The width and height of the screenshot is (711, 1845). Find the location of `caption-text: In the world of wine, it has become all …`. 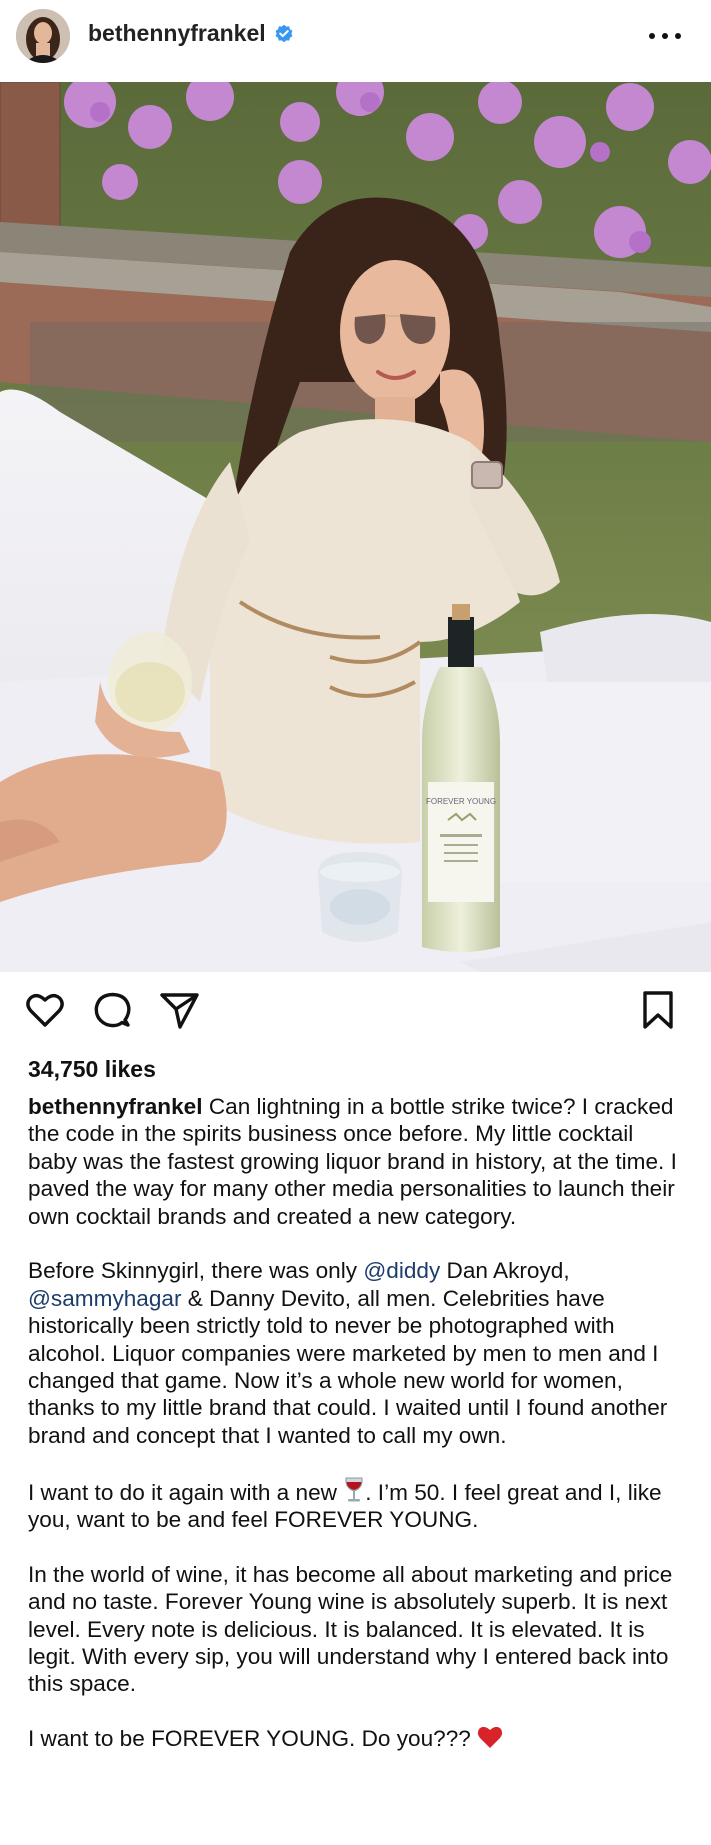

caption-text: In the world of wine, it has become all … is located at coordinates (350, 1629).